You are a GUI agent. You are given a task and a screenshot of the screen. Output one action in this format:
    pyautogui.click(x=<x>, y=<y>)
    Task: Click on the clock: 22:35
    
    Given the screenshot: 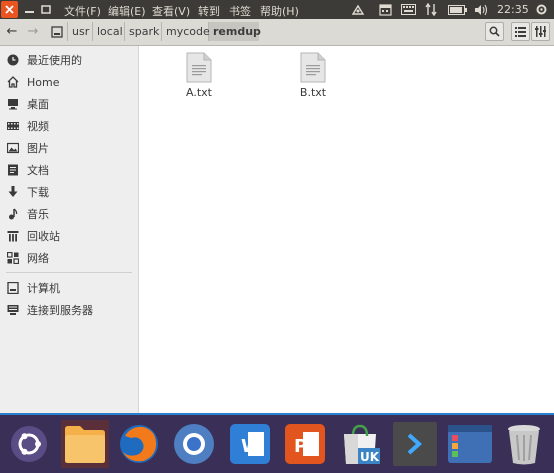 What is the action you would take?
    pyautogui.click(x=513, y=9)
    